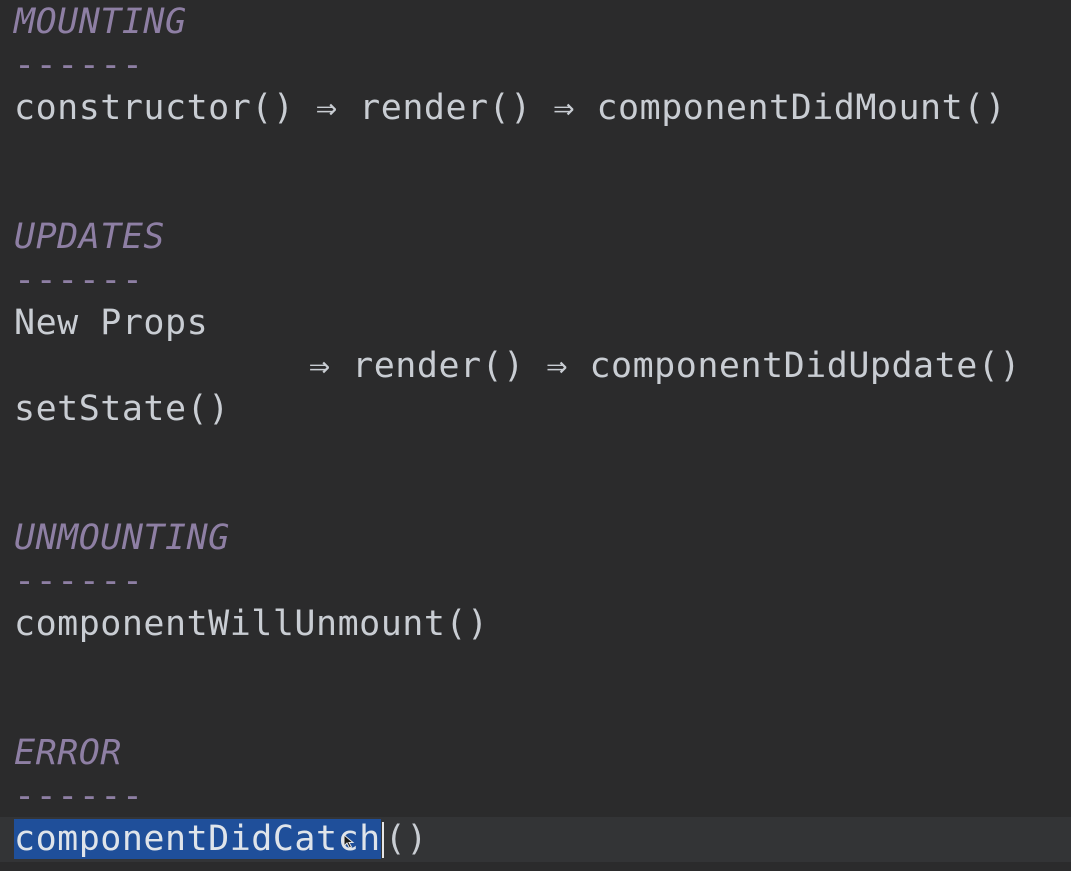  I want to click on error-rule: ------, so click(79, 796).